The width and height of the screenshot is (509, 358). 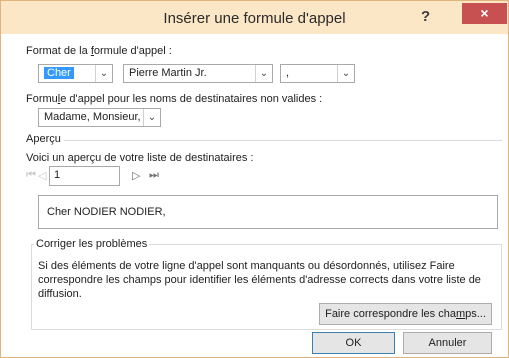 What do you see at coordinates (283, 140) in the screenshot?
I see `preview-divider` at bounding box center [283, 140].